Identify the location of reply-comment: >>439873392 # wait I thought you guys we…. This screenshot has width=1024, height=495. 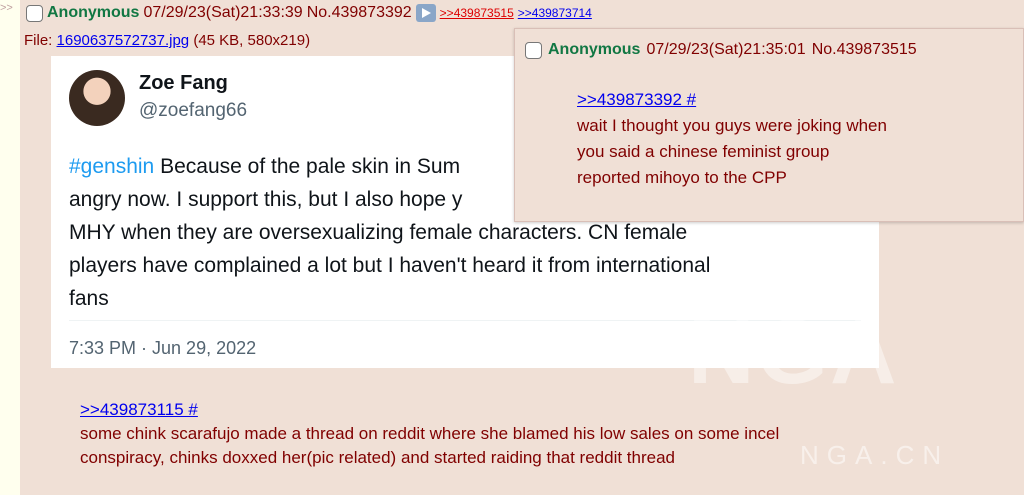
(732, 139).